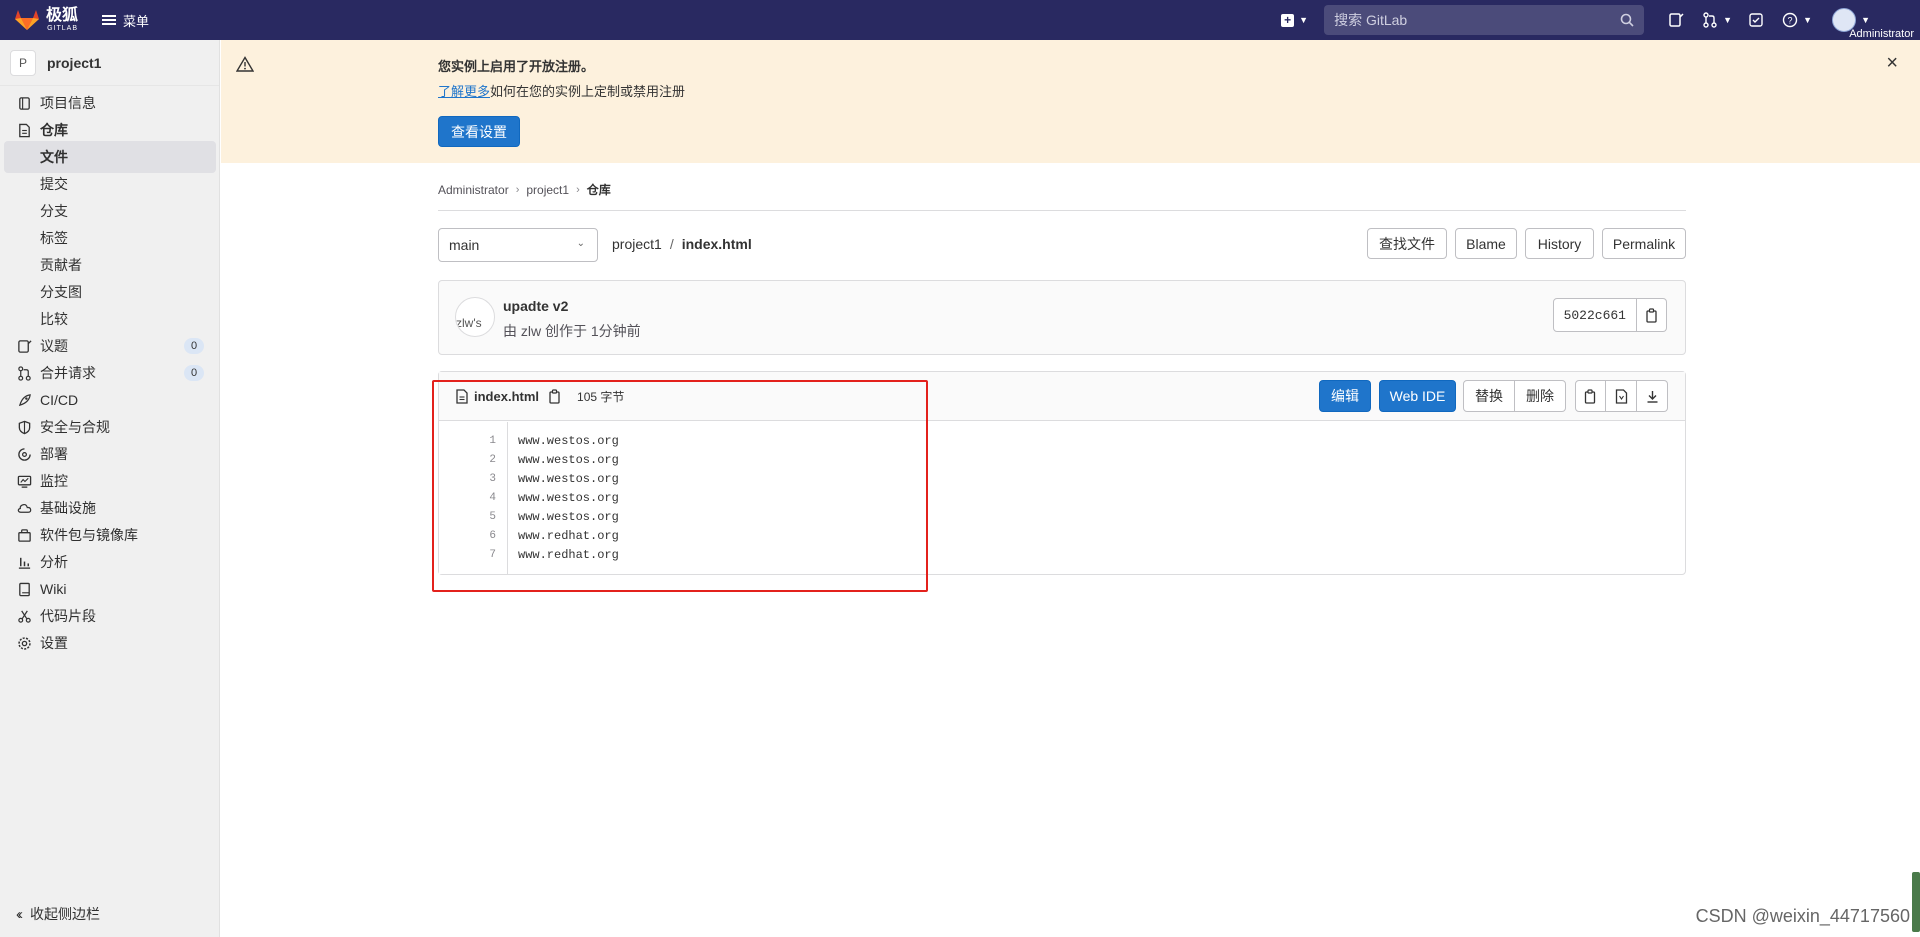  I want to click on path-project-link: project1, so click(637, 244).